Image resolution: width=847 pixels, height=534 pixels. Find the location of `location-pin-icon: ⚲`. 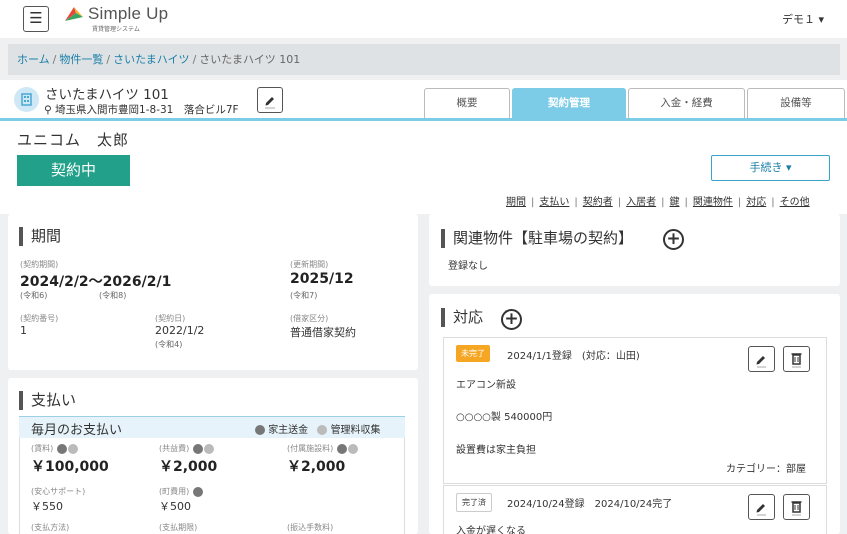

location-pin-icon: ⚲ is located at coordinates (48, 110).